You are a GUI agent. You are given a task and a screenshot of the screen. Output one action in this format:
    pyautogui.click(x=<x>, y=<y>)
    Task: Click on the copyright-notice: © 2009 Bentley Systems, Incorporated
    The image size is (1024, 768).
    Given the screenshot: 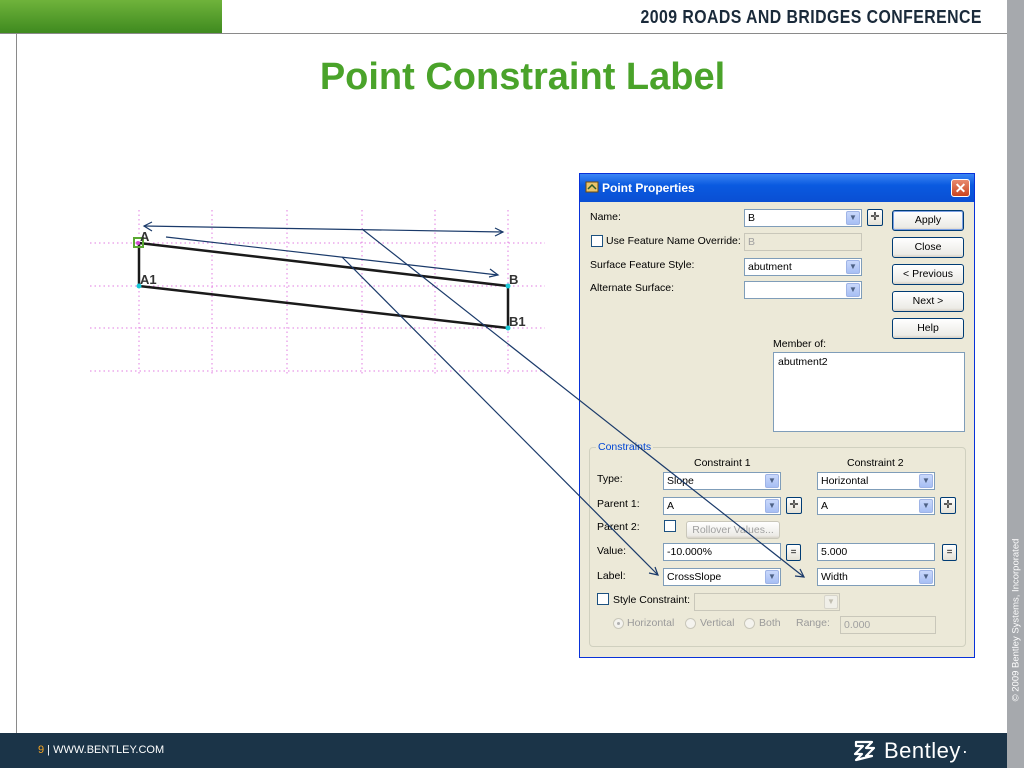 What is the action you would take?
    pyautogui.click(x=1015, y=384)
    